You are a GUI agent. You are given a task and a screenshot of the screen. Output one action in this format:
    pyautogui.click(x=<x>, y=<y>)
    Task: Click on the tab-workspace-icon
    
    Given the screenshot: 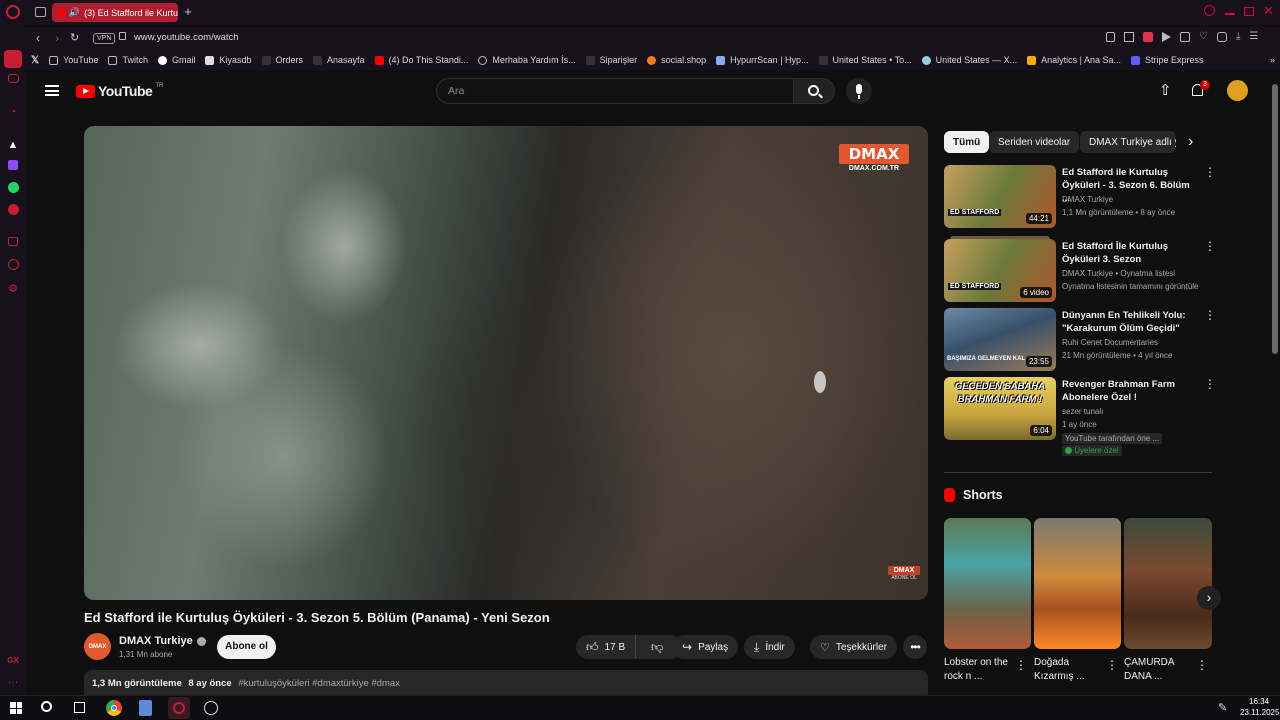 What is the action you would take?
    pyautogui.click(x=40, y=12)
    